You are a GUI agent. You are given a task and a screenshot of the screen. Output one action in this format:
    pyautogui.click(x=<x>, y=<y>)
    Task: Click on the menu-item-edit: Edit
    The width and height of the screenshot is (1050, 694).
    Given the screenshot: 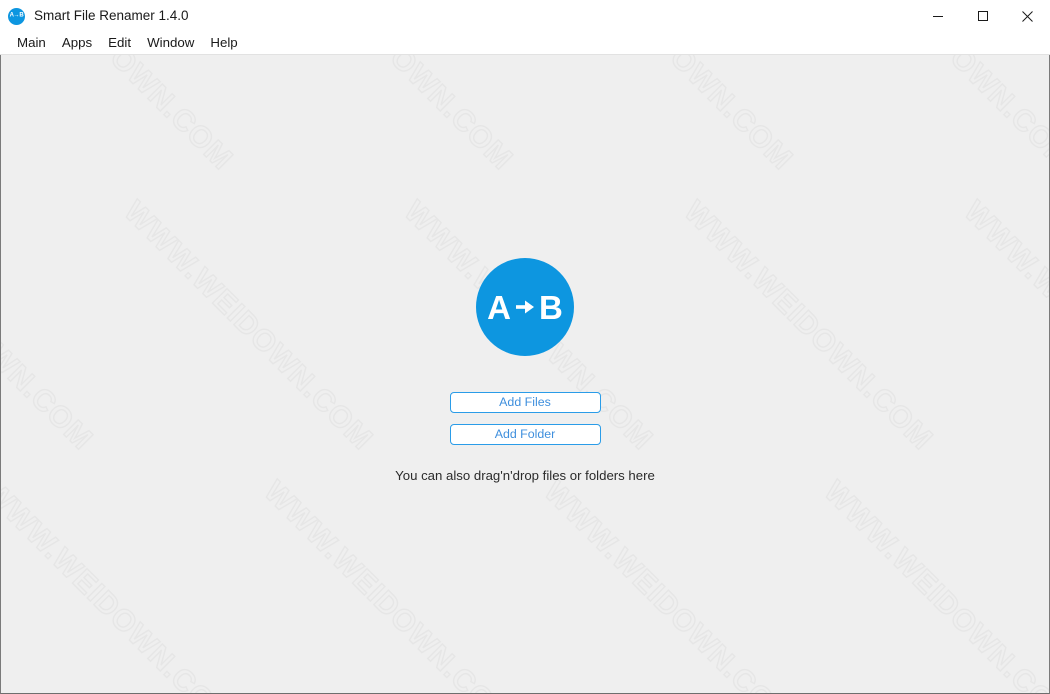 What is the action you would take?
    pyautogui.click(x=119, y=43)
    